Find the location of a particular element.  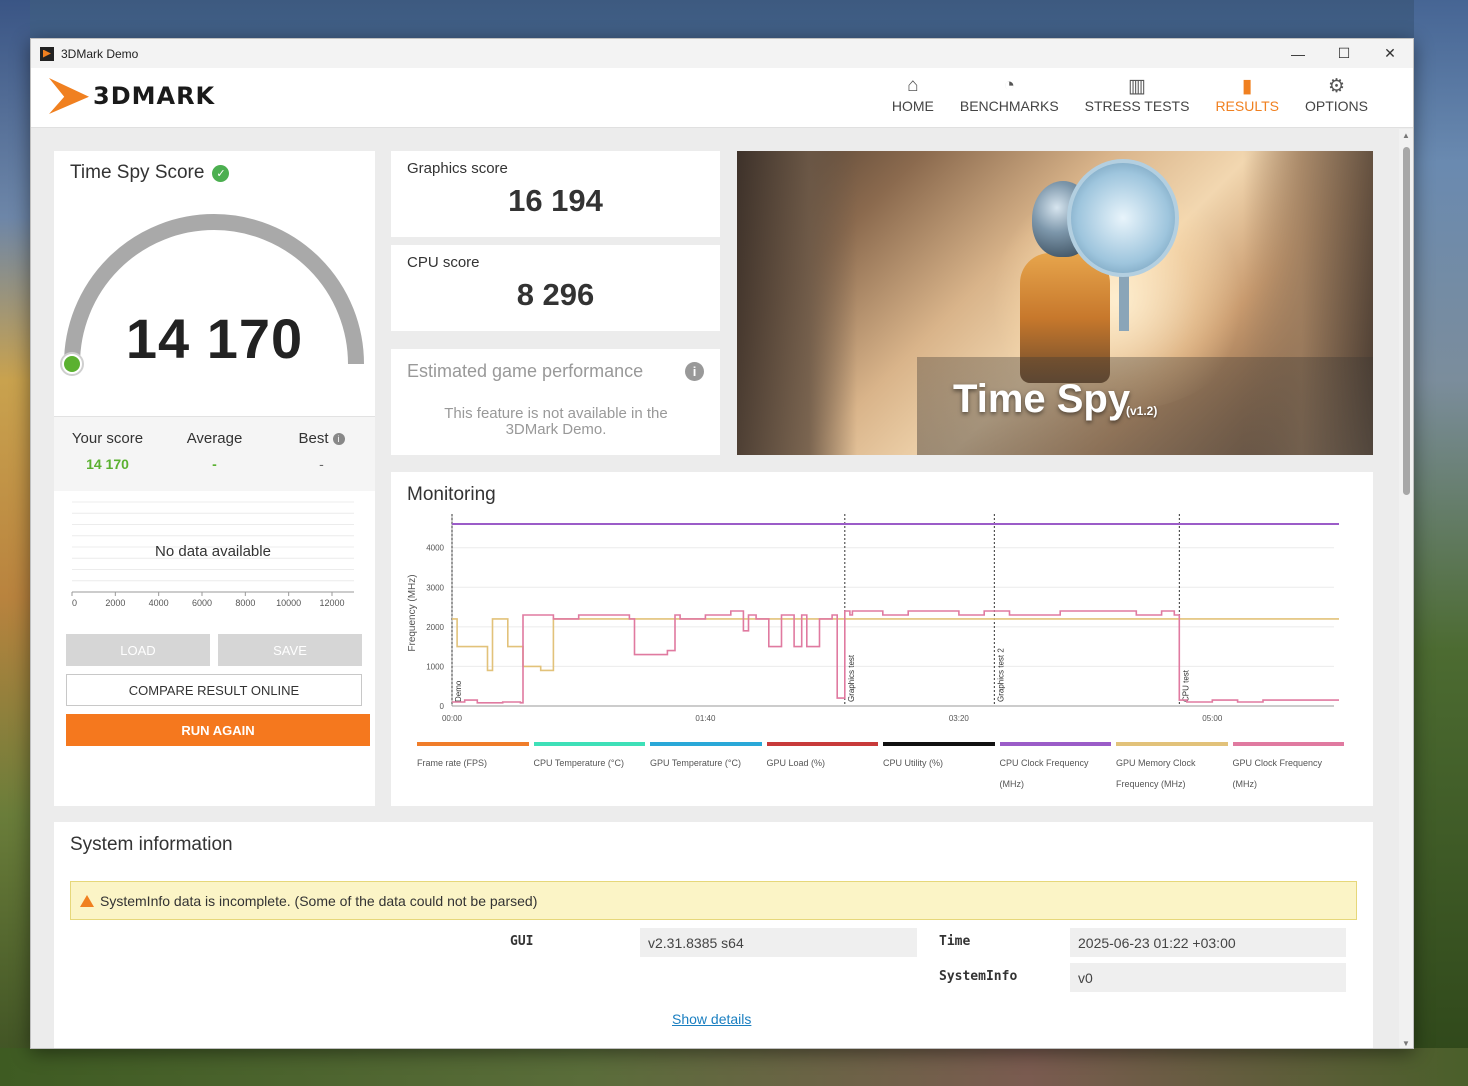

legend-label: GPU Memory Clock Frequency (MHz) is located at coordinates (1156, 773).